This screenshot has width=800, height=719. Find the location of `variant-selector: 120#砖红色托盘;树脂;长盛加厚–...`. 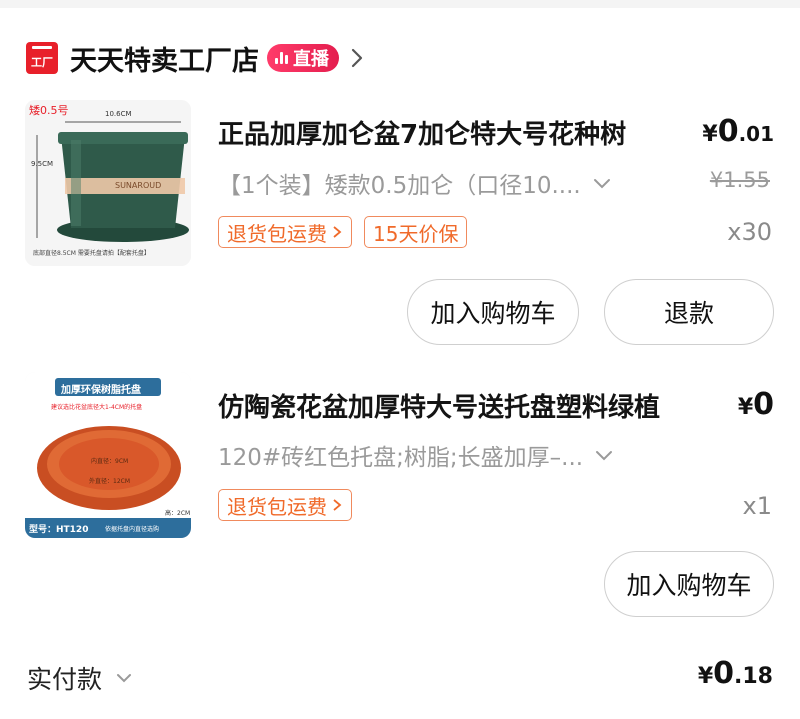

variant-selector: 120#砖红色托盘;树脂;长盛加厚–... is located at coordinates (416, 455).